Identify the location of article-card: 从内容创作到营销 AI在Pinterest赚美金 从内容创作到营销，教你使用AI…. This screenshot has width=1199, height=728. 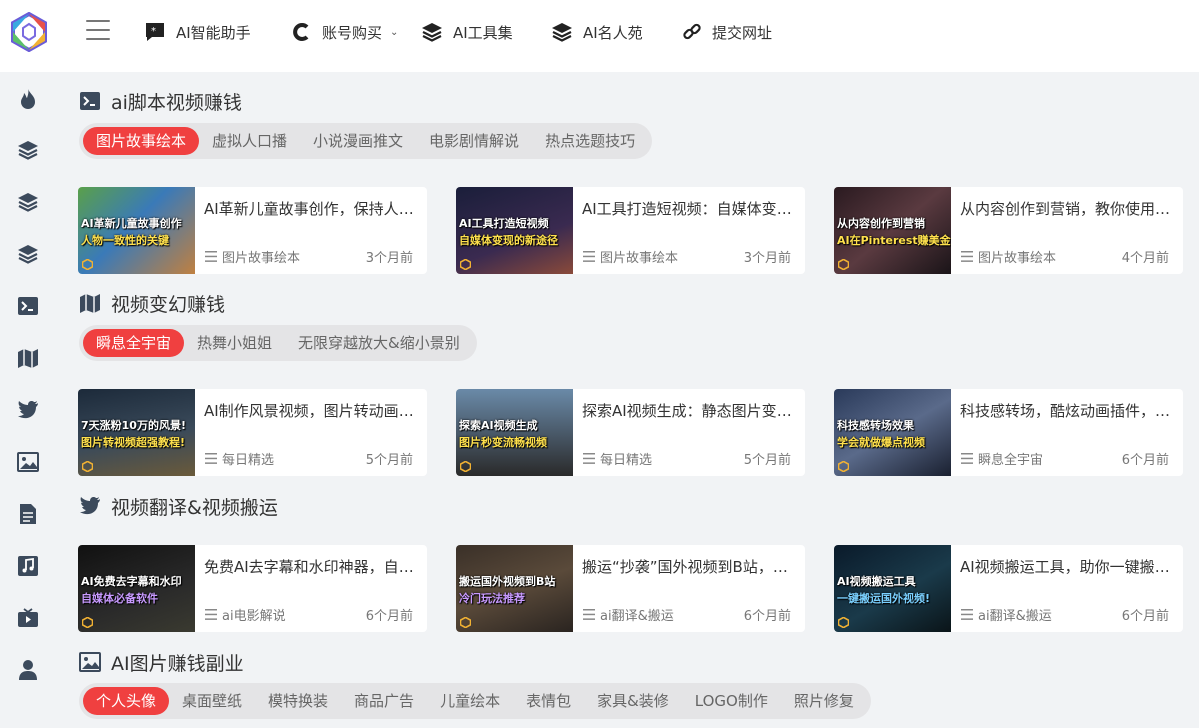
(1008, 230).